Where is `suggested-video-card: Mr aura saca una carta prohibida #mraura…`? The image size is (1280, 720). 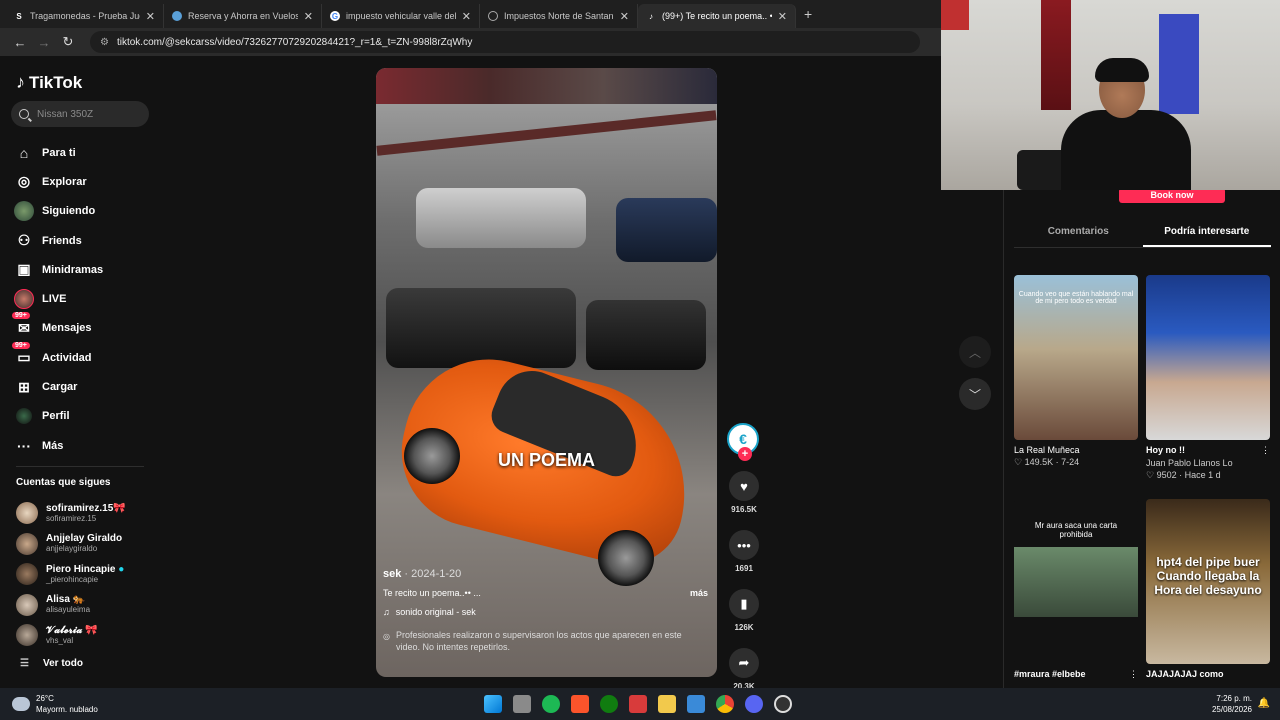
suggested-video-card: Mr aura saca una carta prohibida #mraura… is located at coordinates (1076, 589).